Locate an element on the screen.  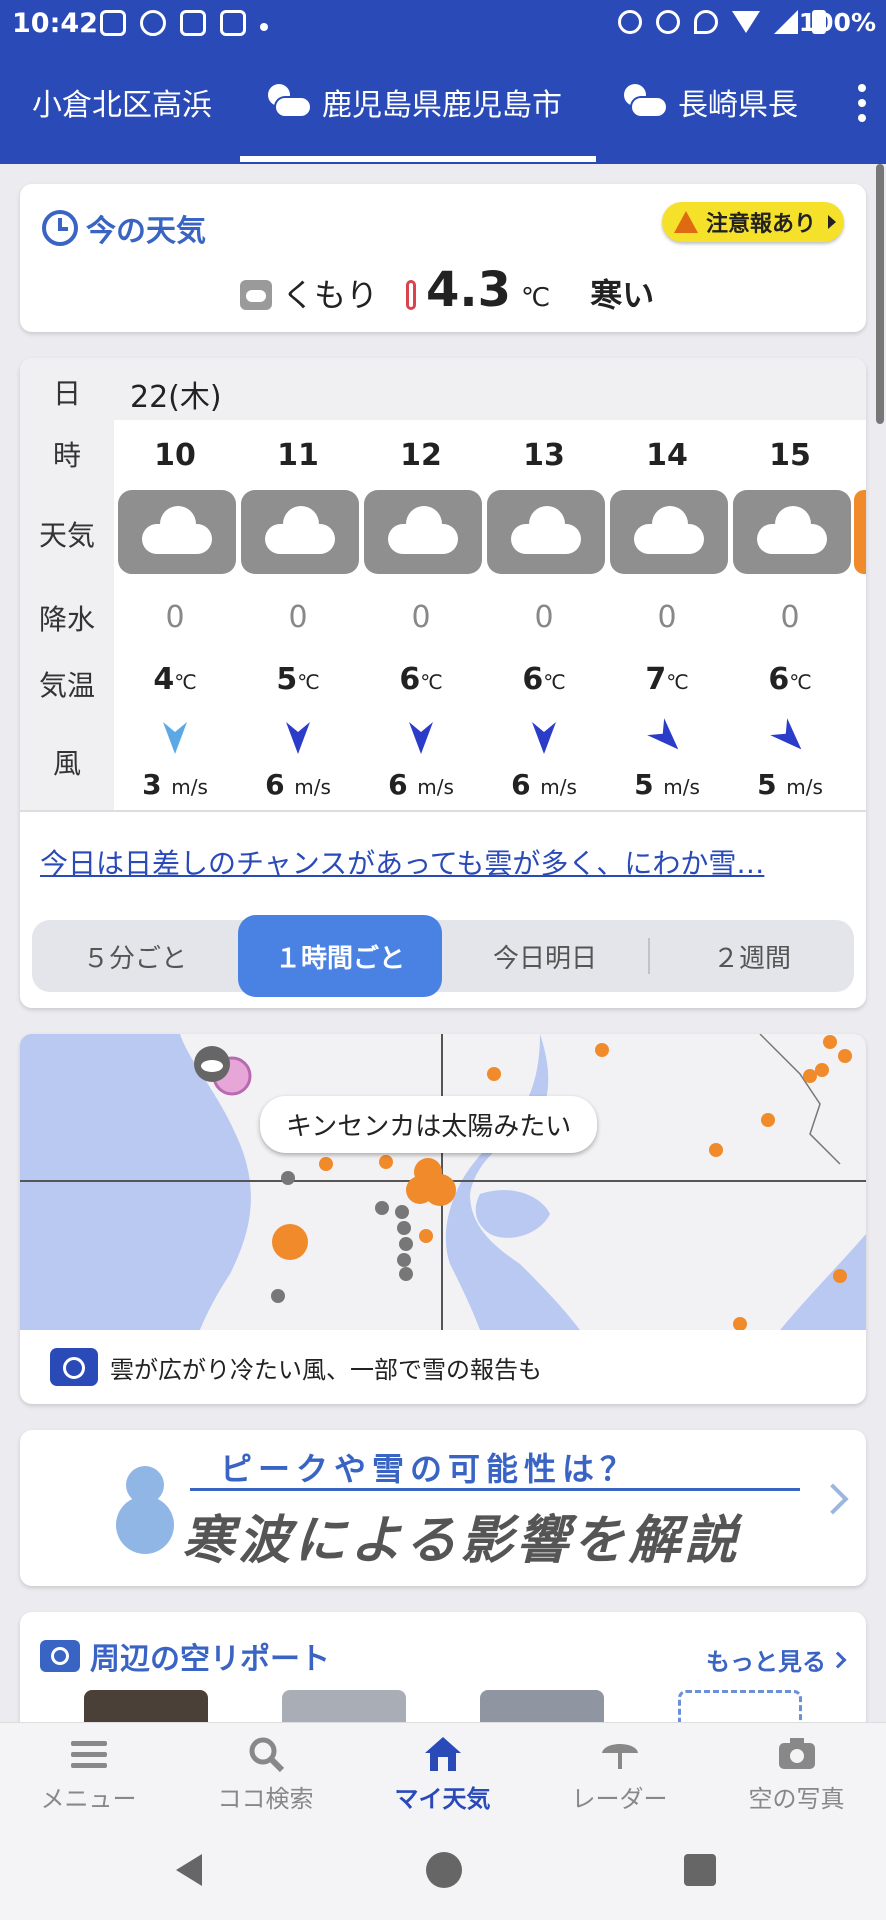
home-button-icon is located at coordinates (444, 1870).